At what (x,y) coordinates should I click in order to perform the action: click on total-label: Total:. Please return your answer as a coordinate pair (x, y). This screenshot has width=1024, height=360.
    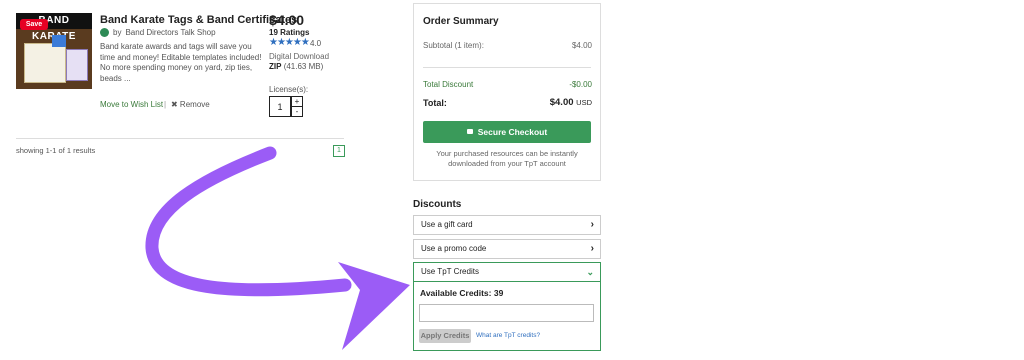
    Looking at the image, I should click on (435, 103).